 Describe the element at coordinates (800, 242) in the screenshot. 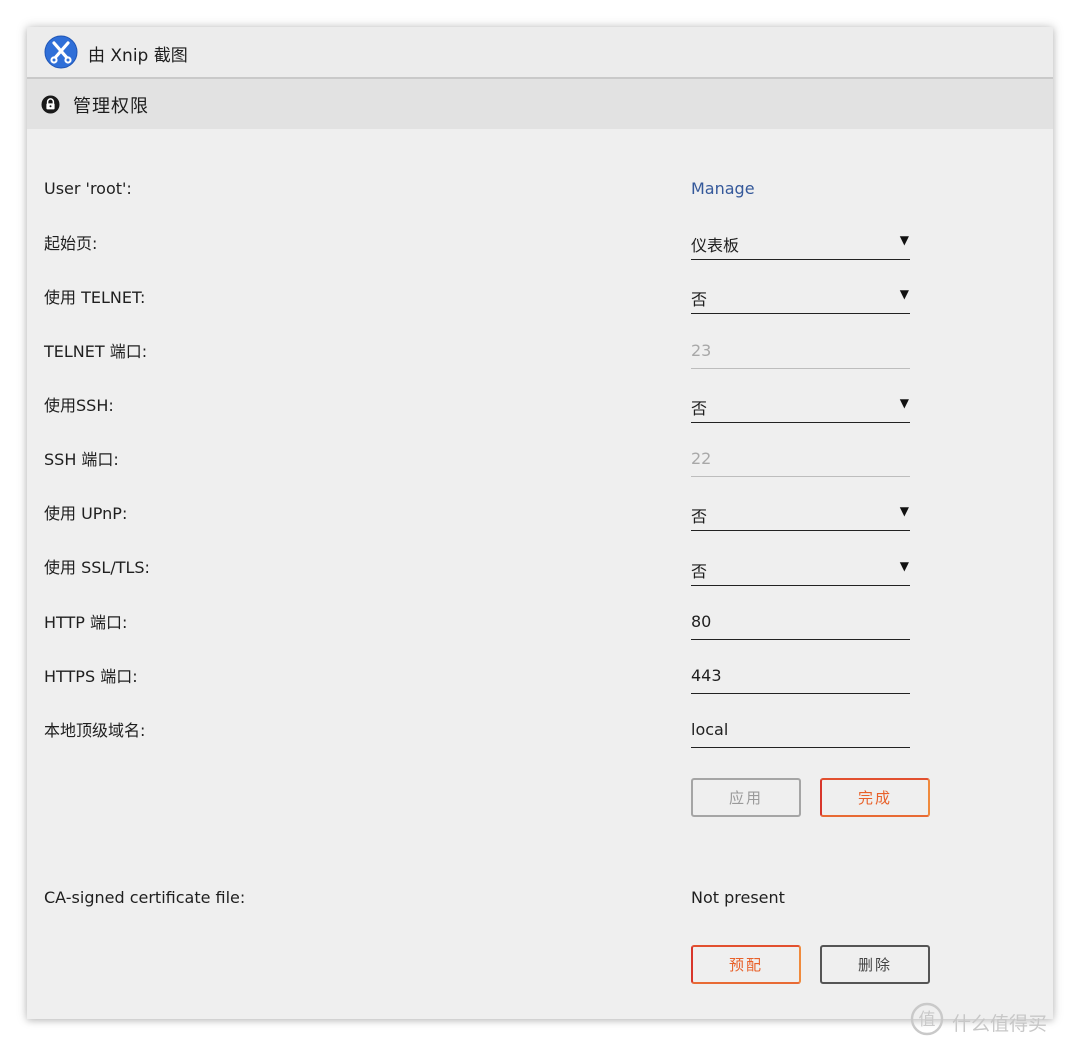

I see `start-page-select: 仪表板 ▼` at that location.